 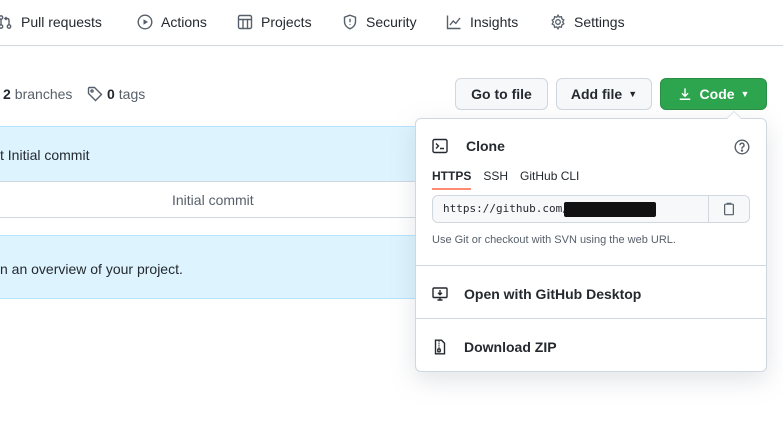 I want to click on clone-header: Clone, so click(x=468, y=146).